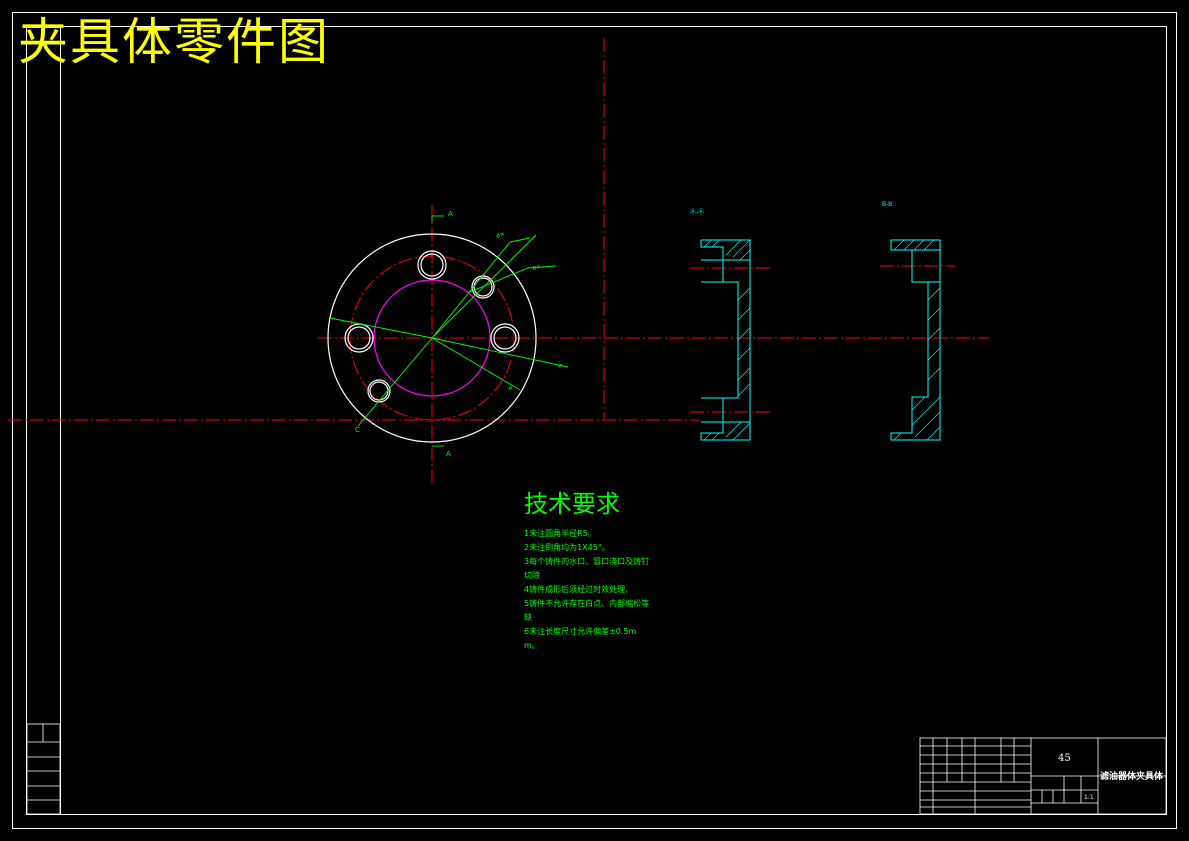 This screenshot has height=841, width=1189. Describe the element at coordinates (450, 214) in the screenshot. I see `section-marker-top: A` at that location.